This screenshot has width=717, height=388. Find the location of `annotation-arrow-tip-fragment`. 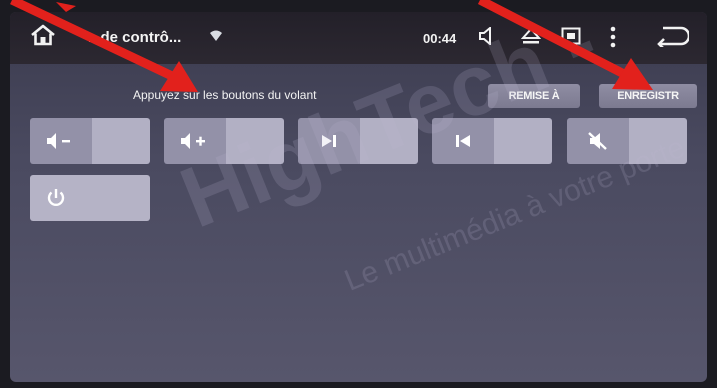

annotation-arrow-tip-fragment is located at coordinates (66, 7).